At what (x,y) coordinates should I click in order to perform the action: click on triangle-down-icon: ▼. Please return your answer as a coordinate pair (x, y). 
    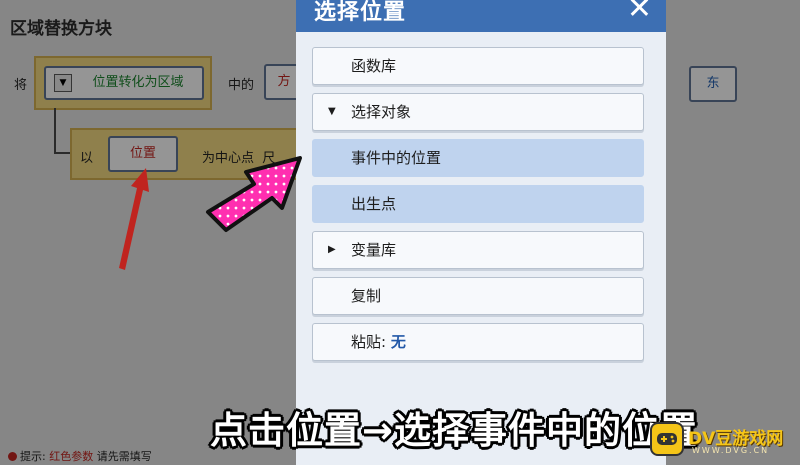
    Looking at the image, I should click on (332, 111).